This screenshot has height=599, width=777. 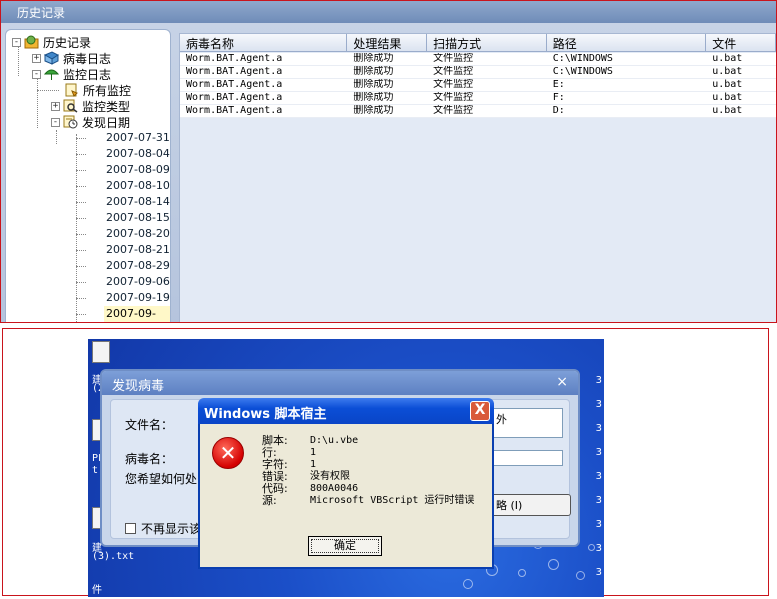 What do you see at coordinates (41, 13) in the screenshot?
I see `history-title: 历史记录` at bounding box center [41, 13].